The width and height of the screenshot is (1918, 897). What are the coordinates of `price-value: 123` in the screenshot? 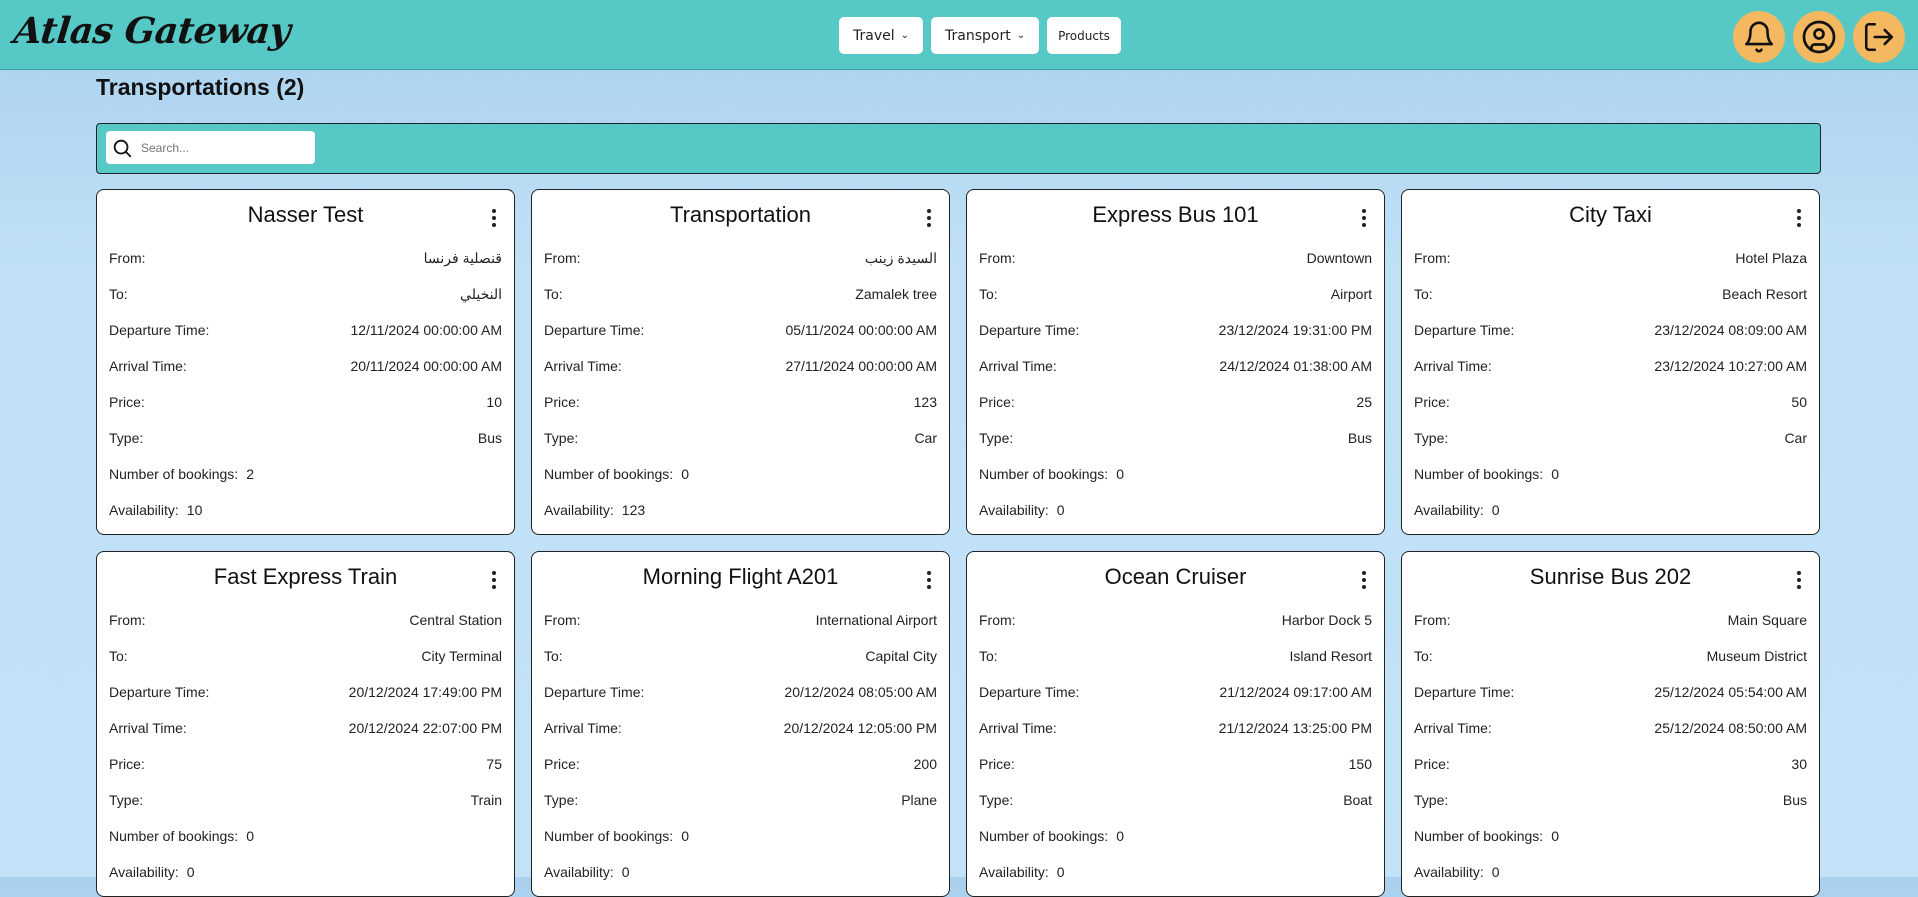 It's located at (925, 402).